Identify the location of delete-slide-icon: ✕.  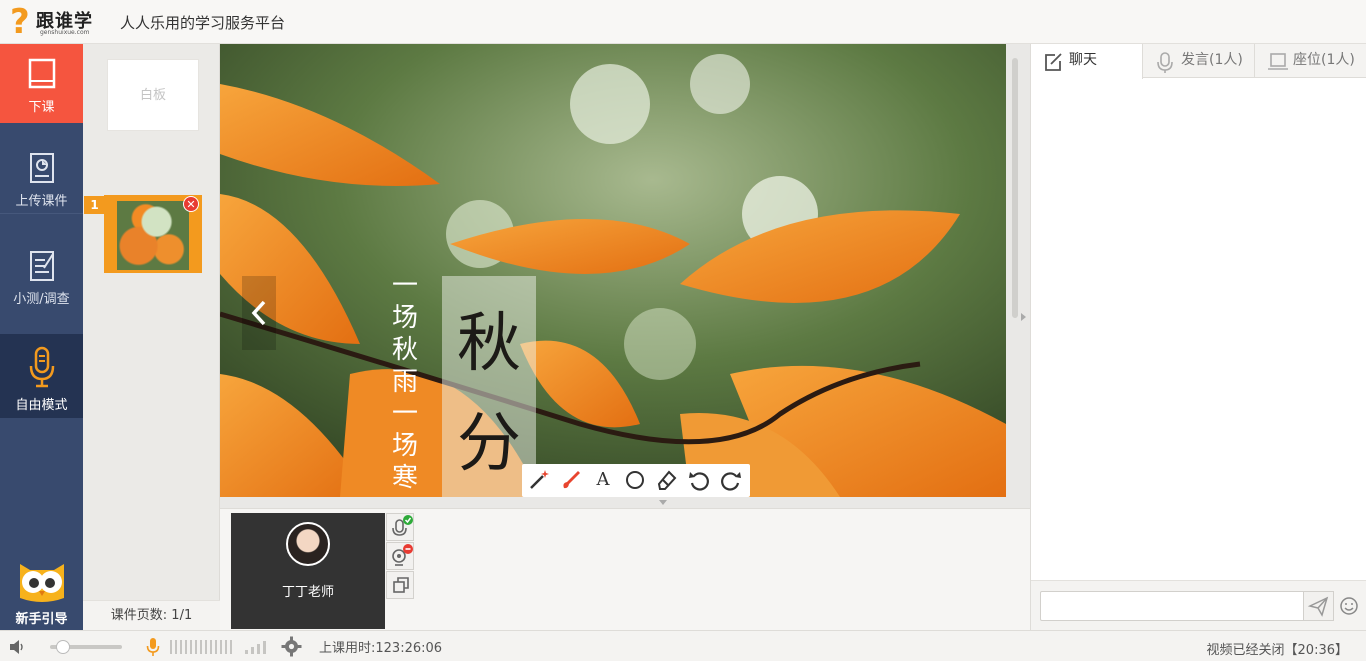
(191, 204).